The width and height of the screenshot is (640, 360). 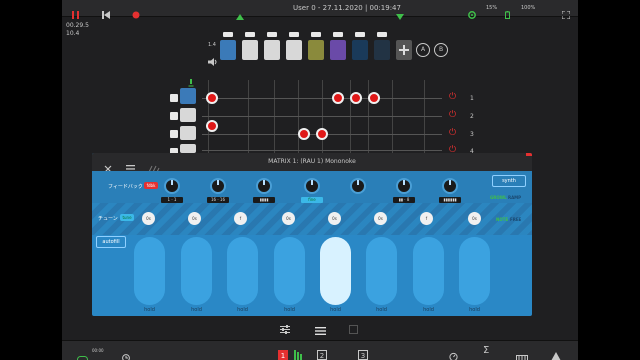 I want to click on panel-titlebar: MATRIX 1: (RAU 1) Mononoke, so click(x=312, y=163).